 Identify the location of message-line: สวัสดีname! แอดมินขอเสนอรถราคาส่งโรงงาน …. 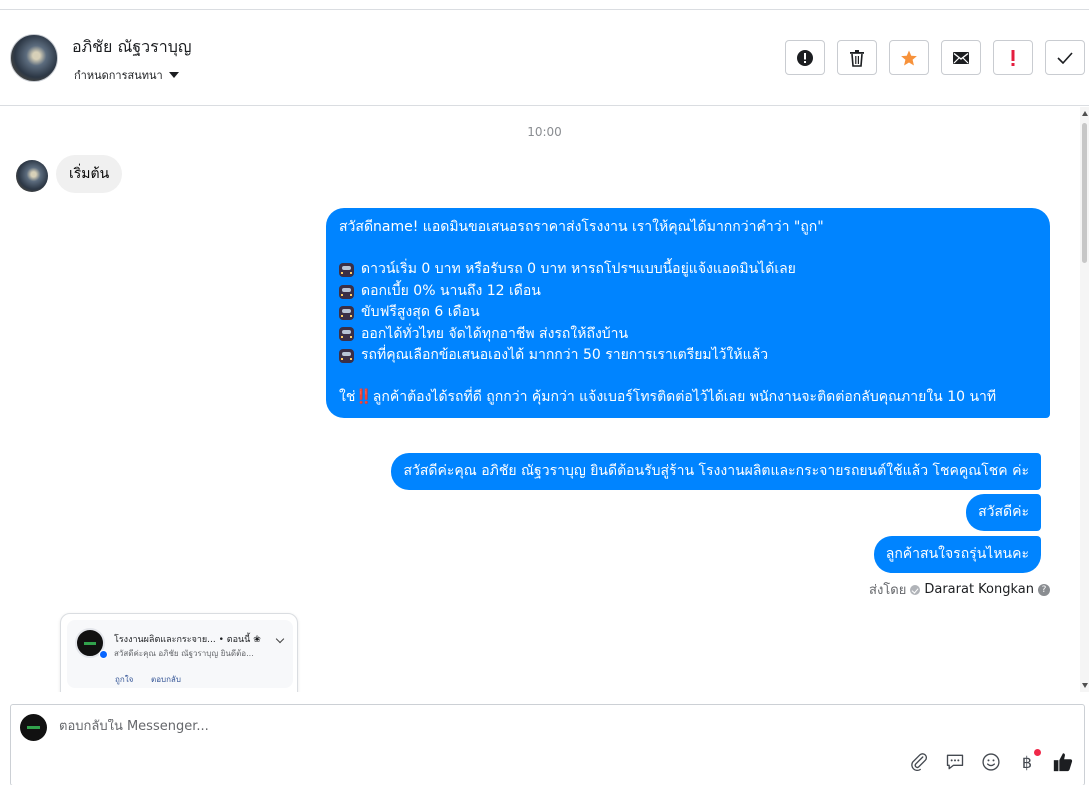
(581, 227).